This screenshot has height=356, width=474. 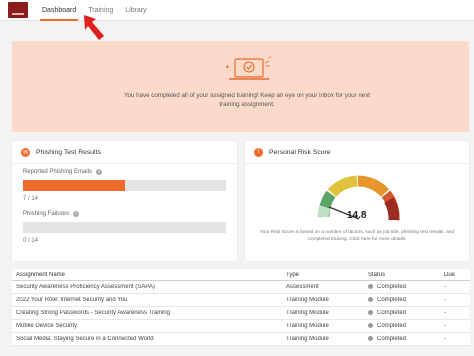 What do you see at coordinates (258, 152) in the screenshot?
I see `warning-icon: !` at bounding box center [258, 152].